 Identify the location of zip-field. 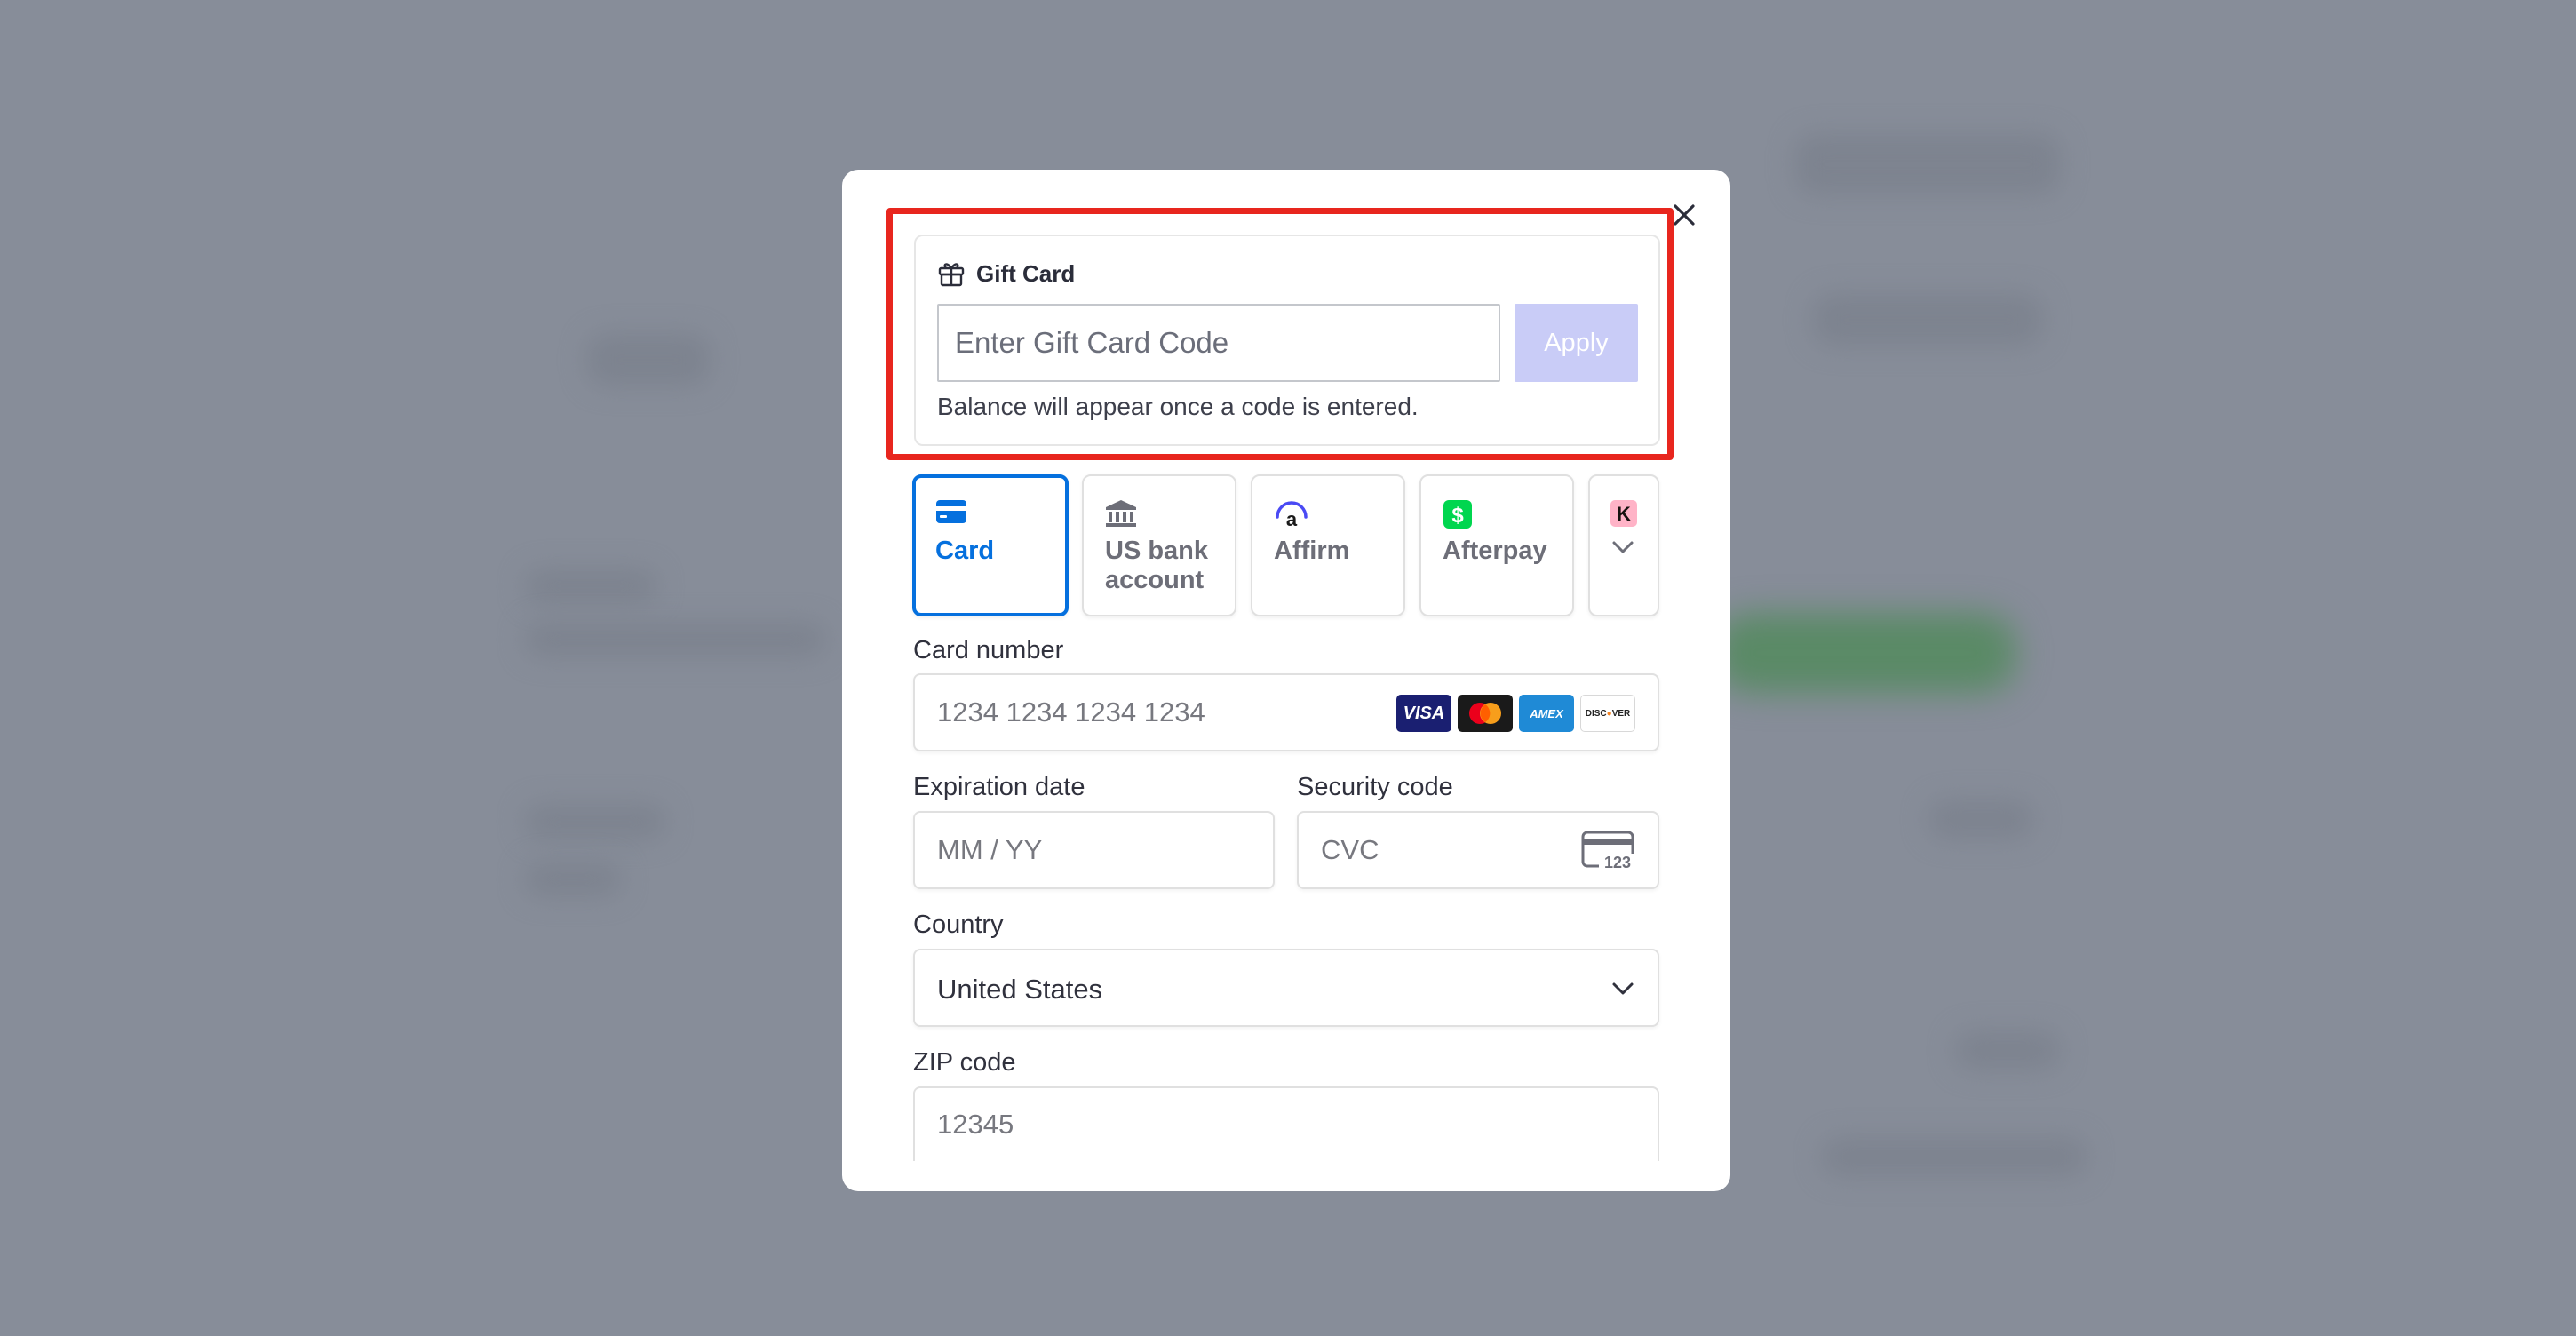
(1286, 1123).